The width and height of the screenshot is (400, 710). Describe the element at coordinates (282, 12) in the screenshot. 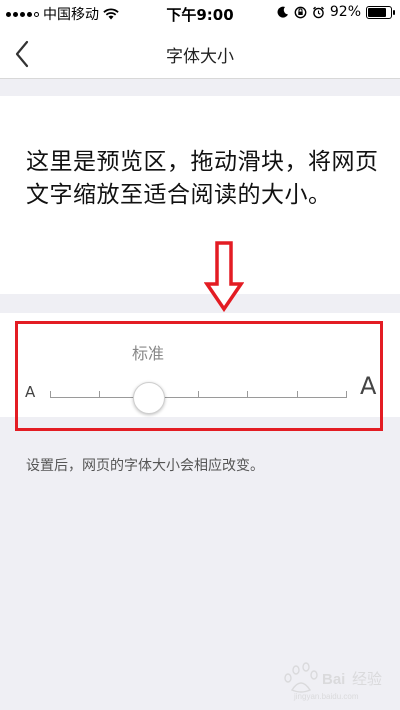

I see `moon-icon` at that location.